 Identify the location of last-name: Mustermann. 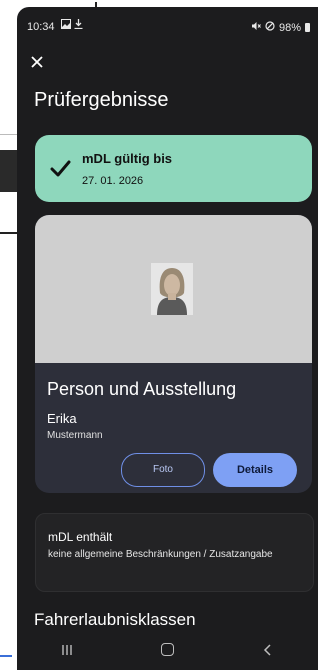
(75, 435).